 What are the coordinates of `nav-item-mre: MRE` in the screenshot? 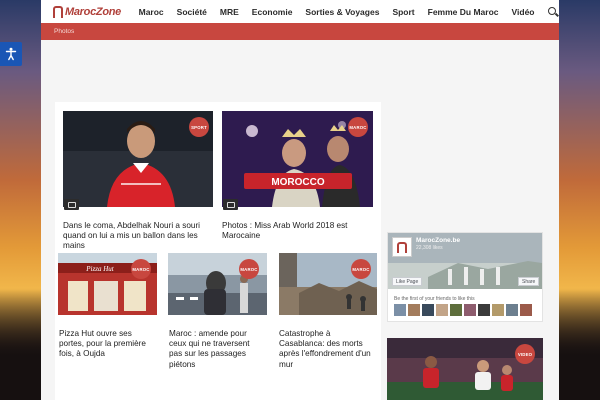 It's located at (229, 12).